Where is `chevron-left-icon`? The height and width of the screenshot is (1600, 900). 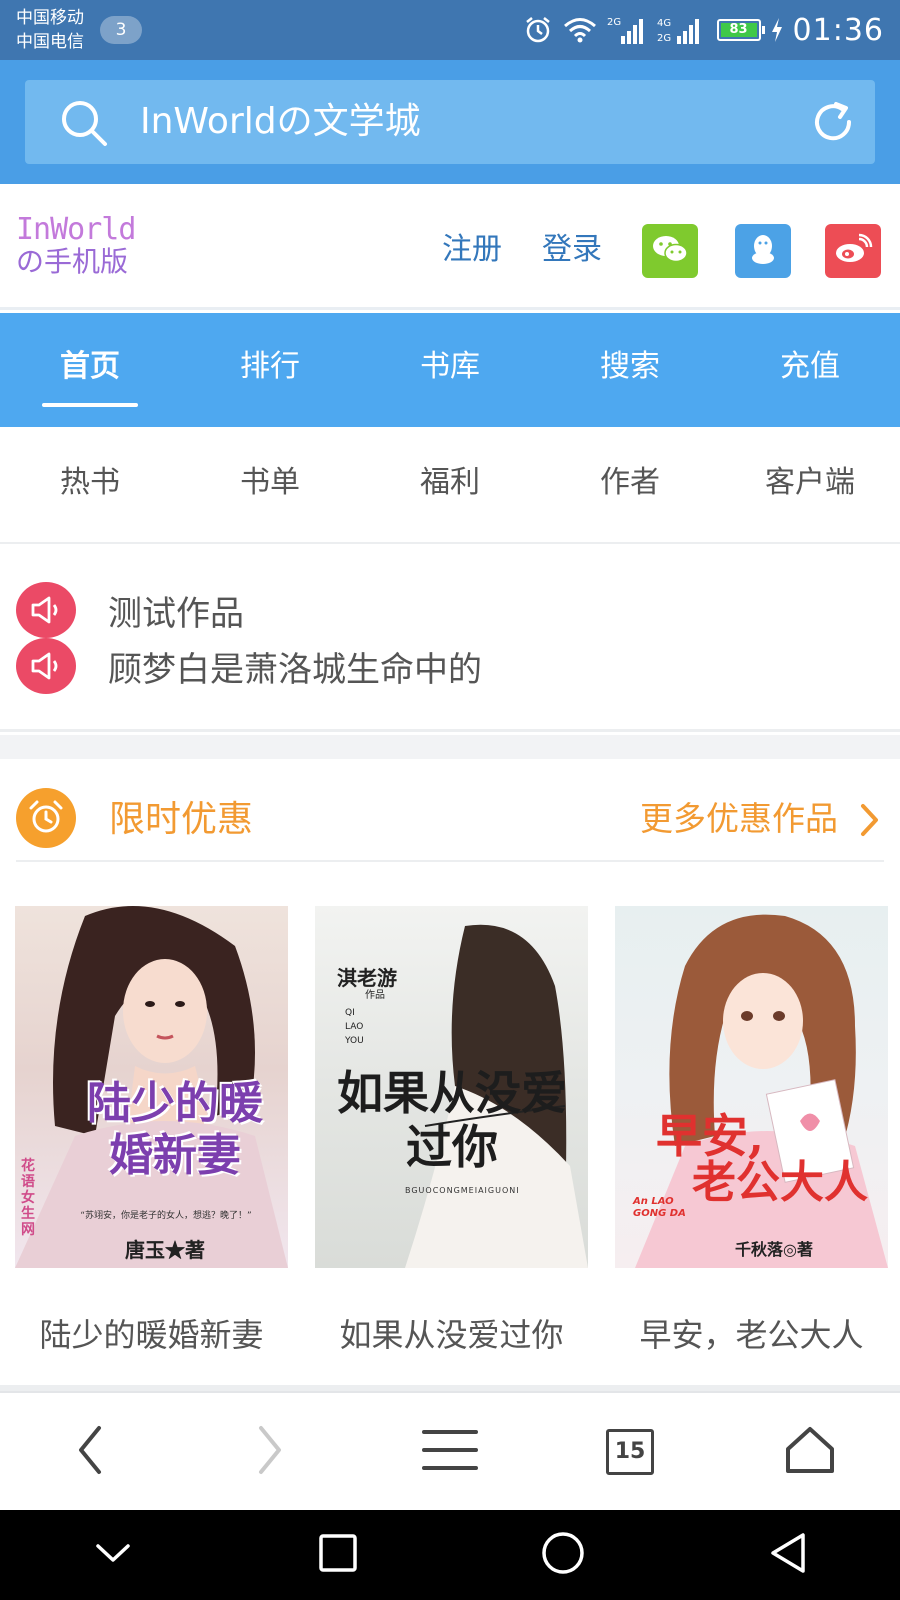
chevron-left-icon is located at coordinates (90, 1452).